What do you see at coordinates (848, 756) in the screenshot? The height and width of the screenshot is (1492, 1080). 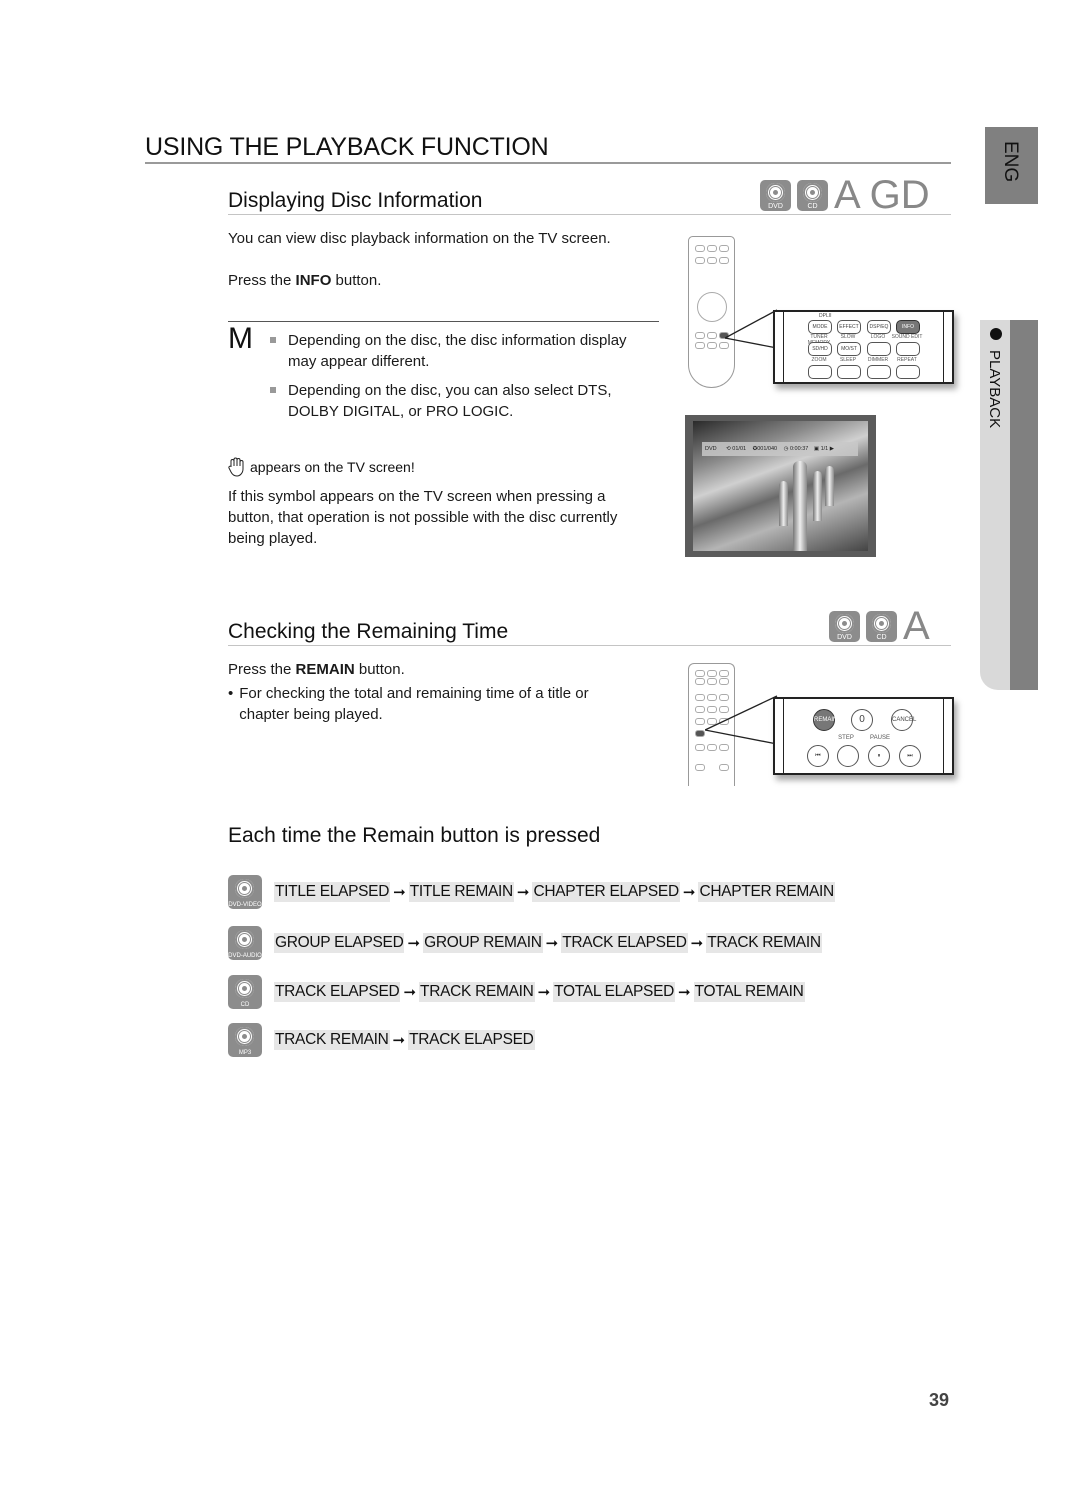 I see `step-button` at bounding box center [848, 756].